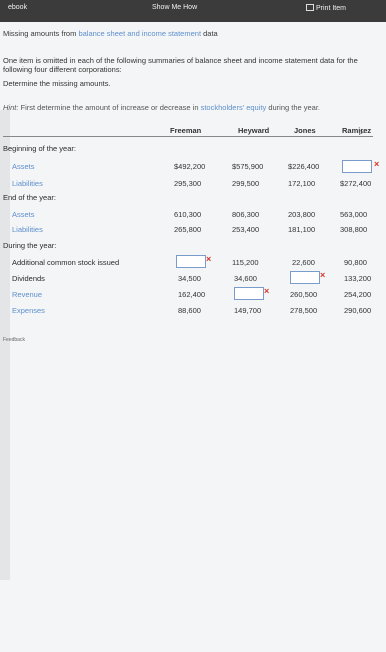 This screenshot has width=386, height=652. Describe the element at coordinates (186, 130) in the screenshot. I see `col-freeman: Freeman` at that location.